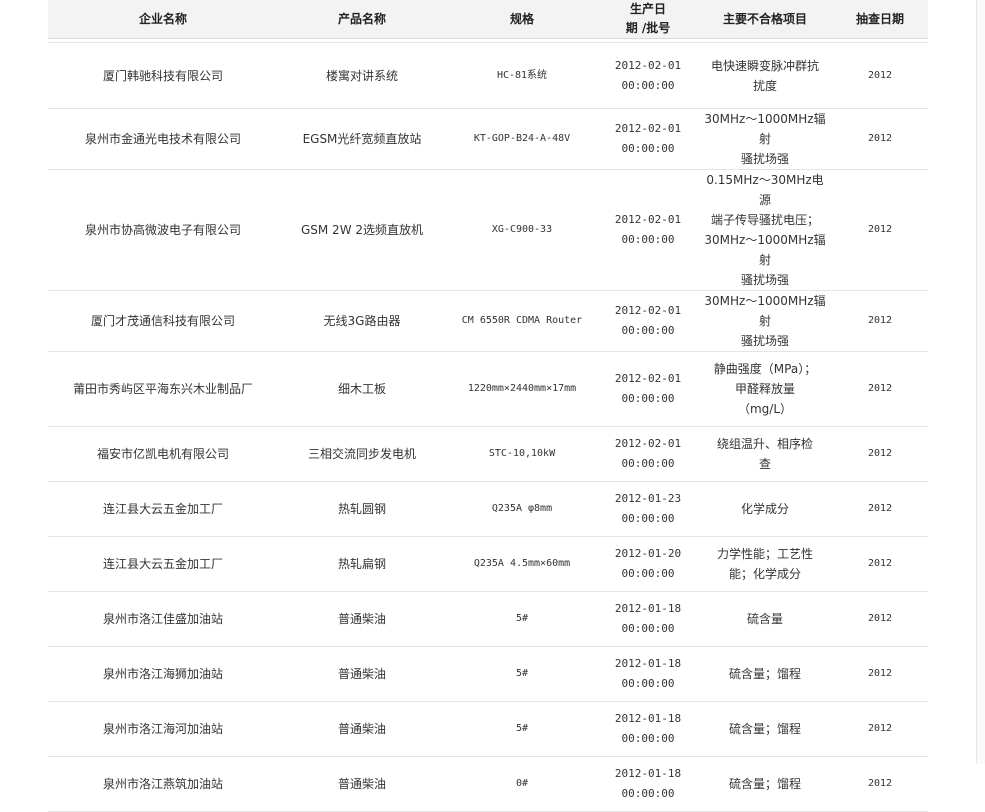 Image resolution: width=985 pixels, height=812 pixels. What do you see at coordinates (522, 509) in the screenshot?
I see `cell-spec: Q235A φ8mm` at bounding box center [522, 509].